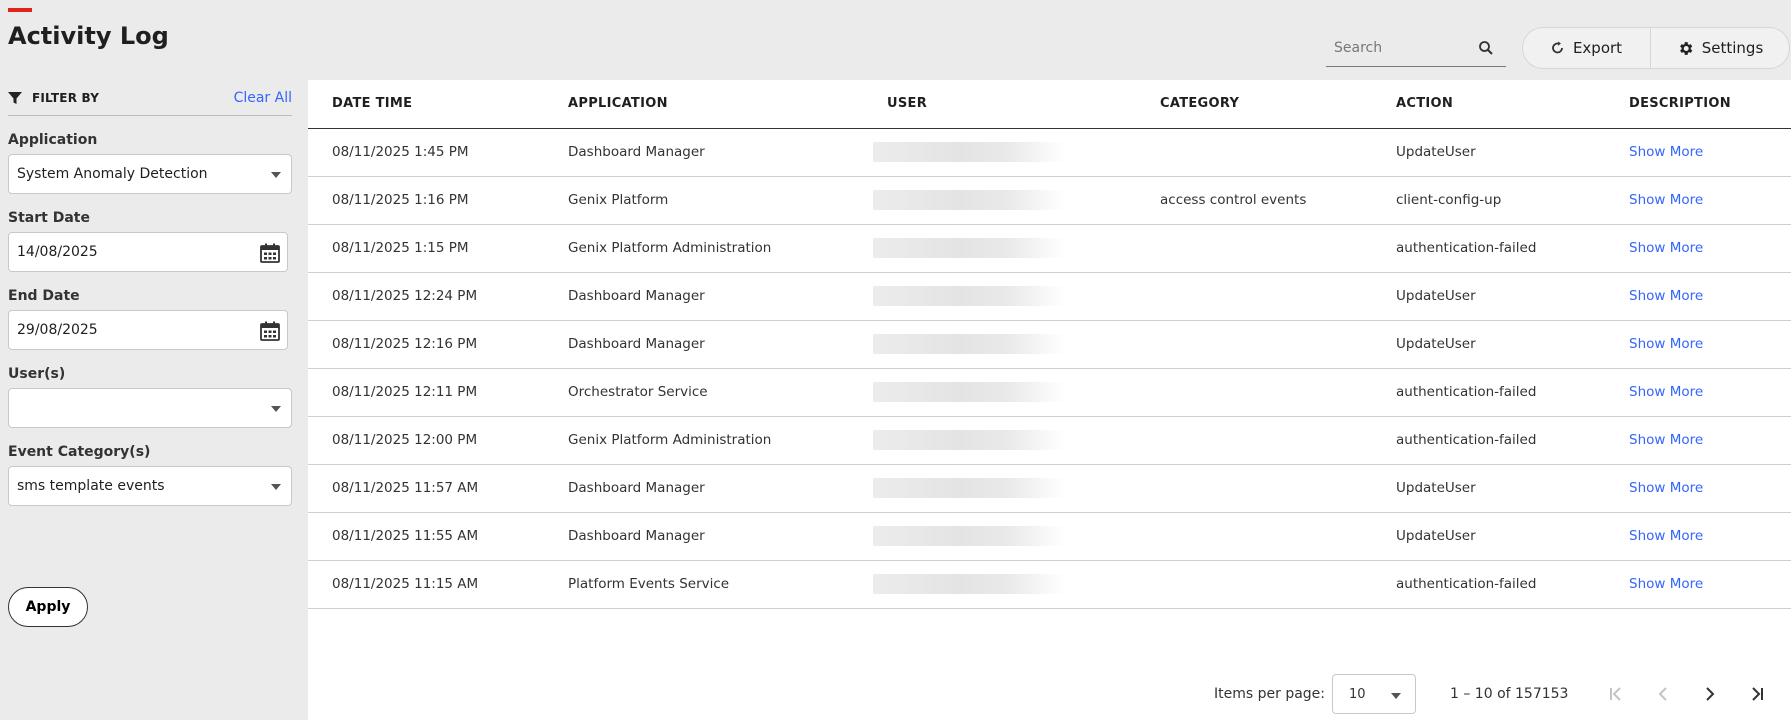 The height and width of the screenshot is (720, 1791). Describe the element at coordinates (37, 374) in the screenshot. I see `users-label: User(s)` at that location.